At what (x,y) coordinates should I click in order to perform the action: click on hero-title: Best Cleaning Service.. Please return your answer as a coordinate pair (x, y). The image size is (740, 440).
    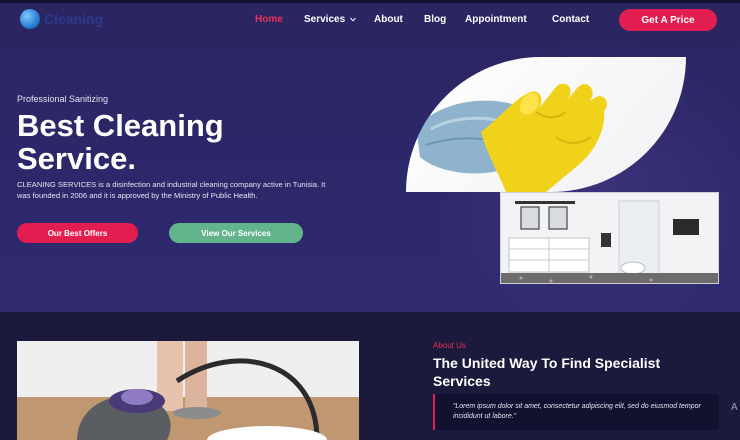
    Looking at the image, I should click on (182, 142).